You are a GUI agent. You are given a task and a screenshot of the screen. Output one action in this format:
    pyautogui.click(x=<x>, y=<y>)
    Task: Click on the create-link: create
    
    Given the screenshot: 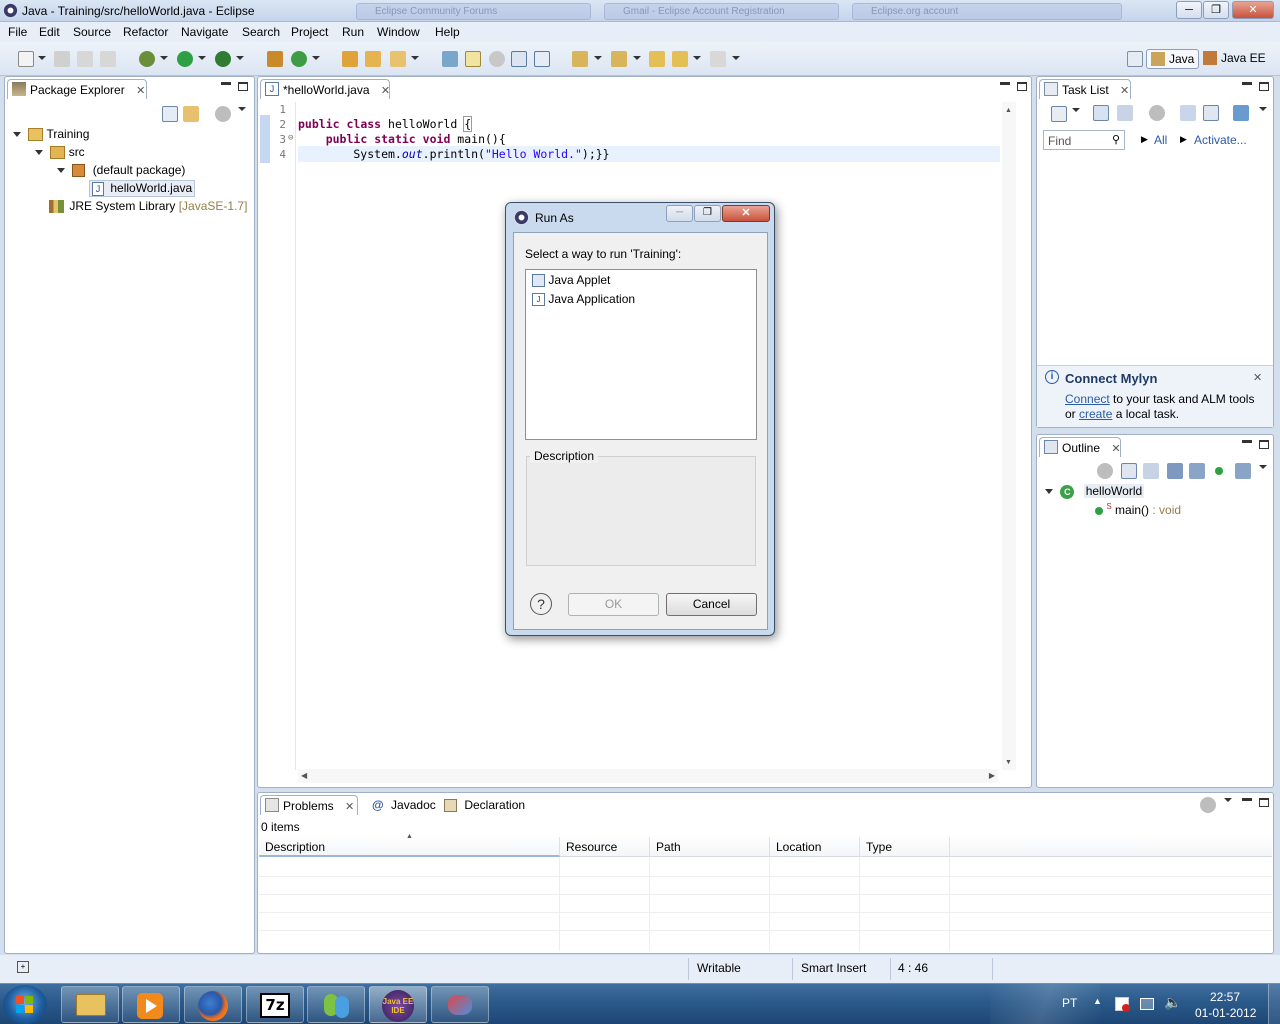 What is the action you would take?
    pyautogui.click(x=1095, y=414)
    